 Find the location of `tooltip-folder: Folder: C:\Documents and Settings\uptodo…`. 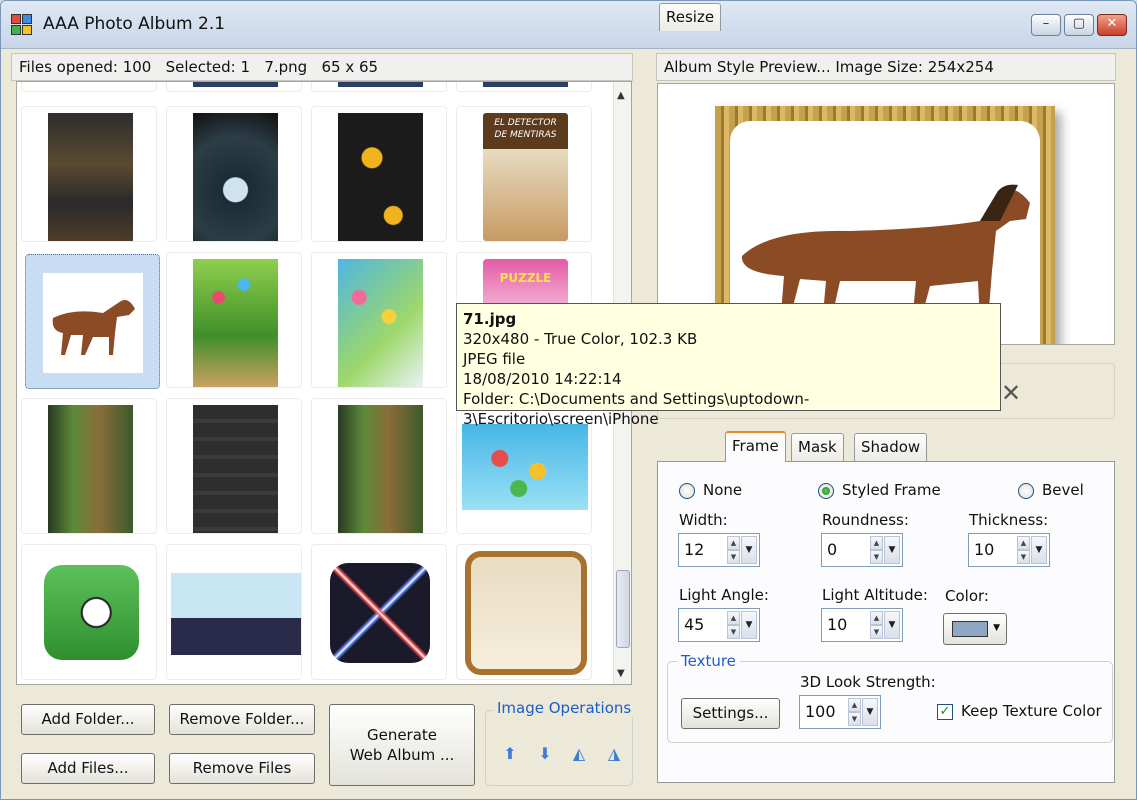

tooltip-folder: Folder: C:\Documents and Settings\uptodo… is located at coordinates (636, 409).